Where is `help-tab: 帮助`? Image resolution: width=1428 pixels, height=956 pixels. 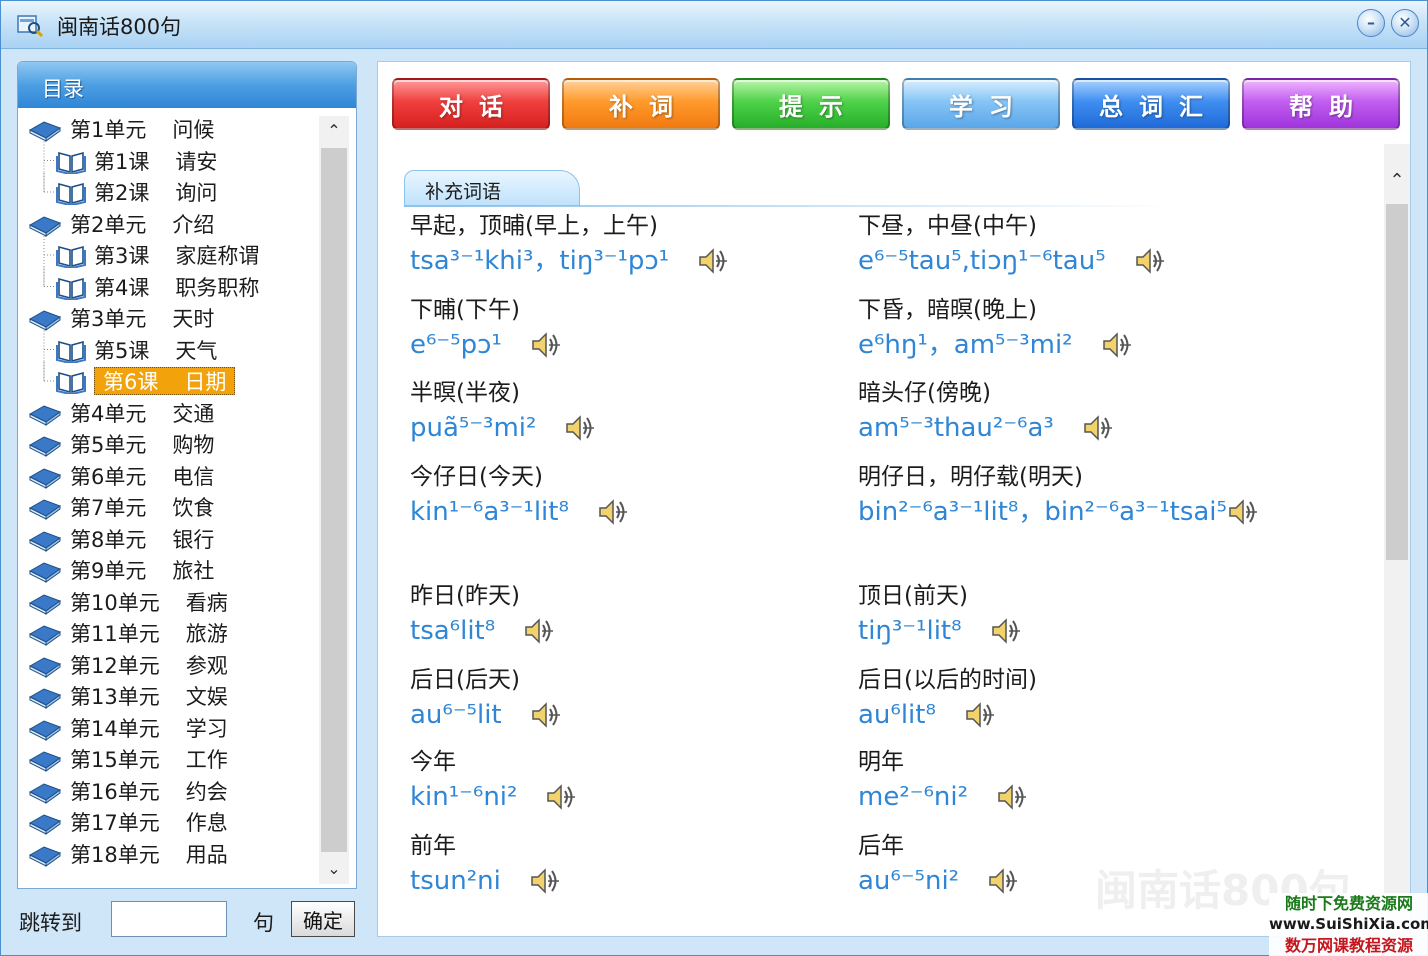
help-tab: 帮助 is located at coordinates (1321, 104).